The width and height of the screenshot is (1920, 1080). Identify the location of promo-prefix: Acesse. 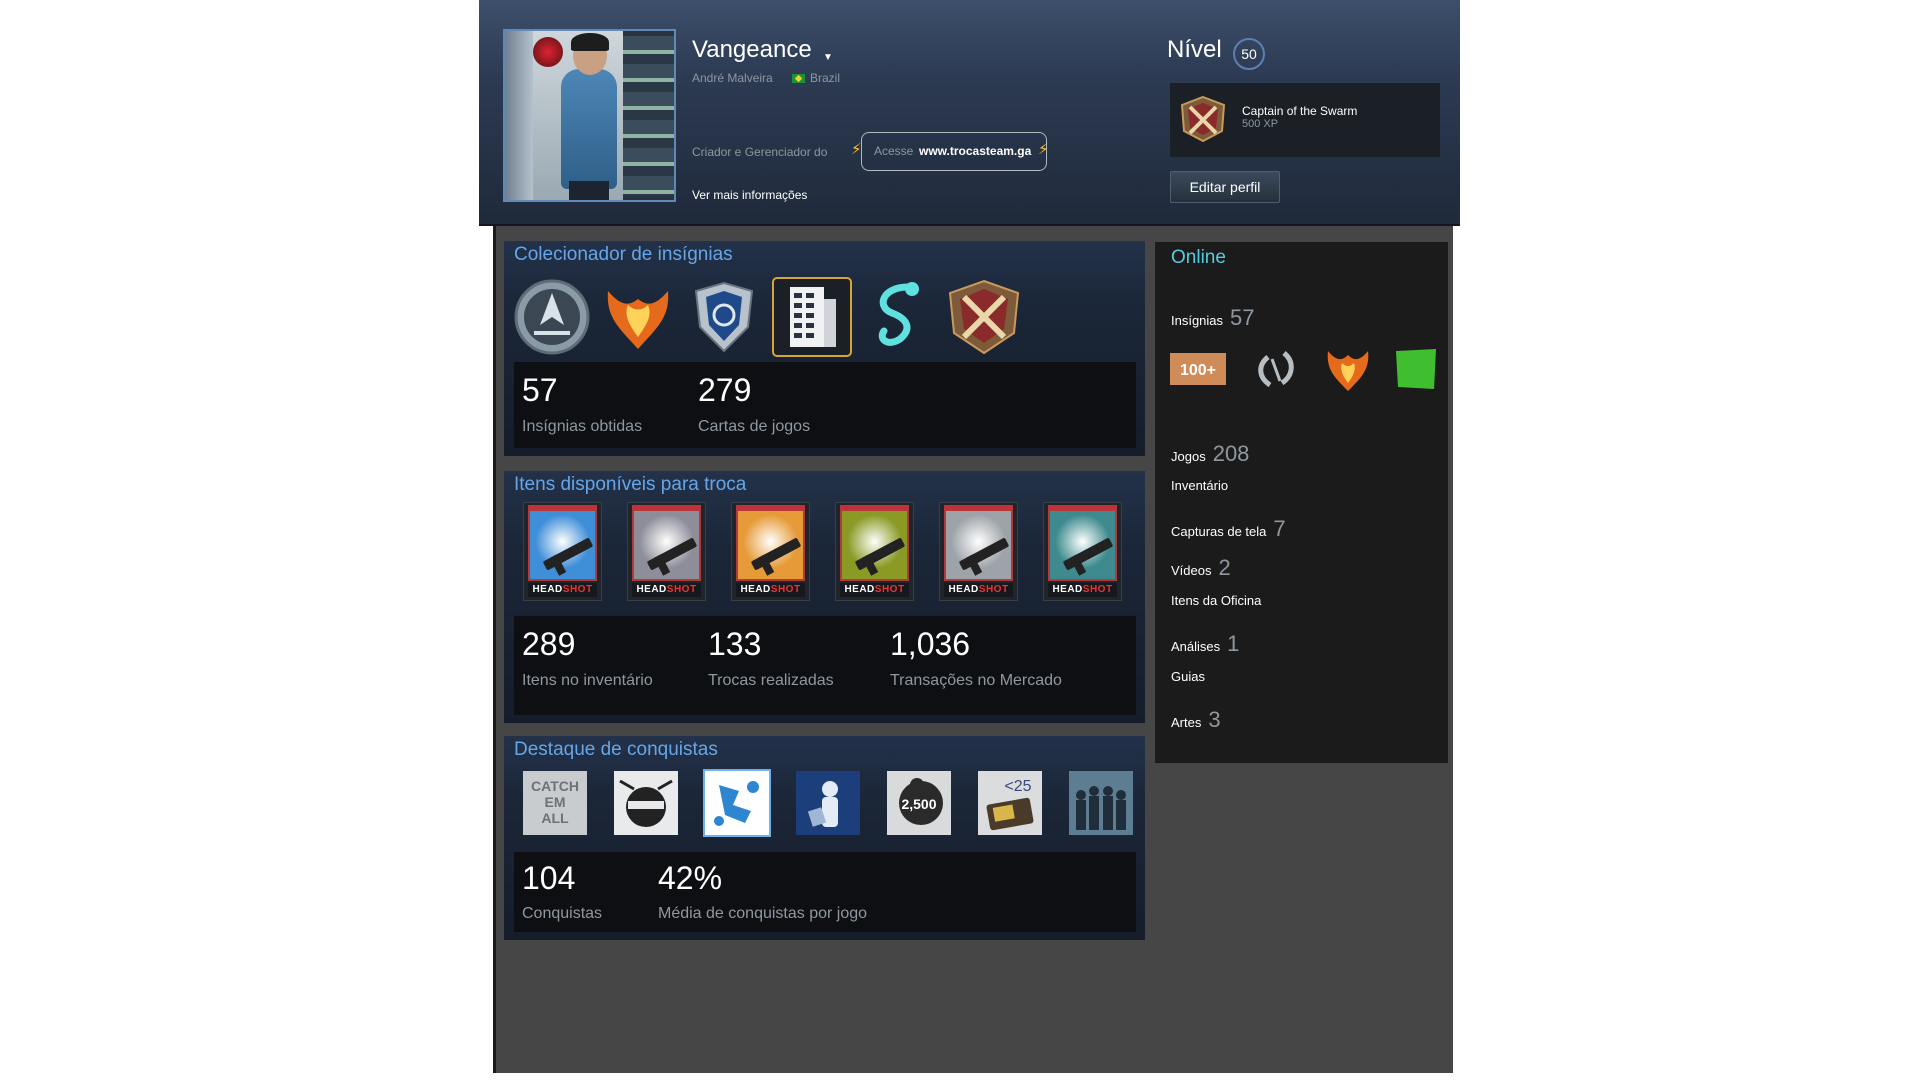
(894, 151).